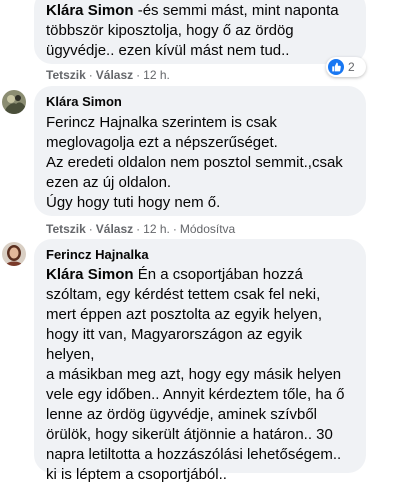 Image resolution: width=402 pixels, height=485 pixels. I want to click on comment-actions-2: Tetszik · Válasz · 12 h. · Módosítva, so click(141, 229).